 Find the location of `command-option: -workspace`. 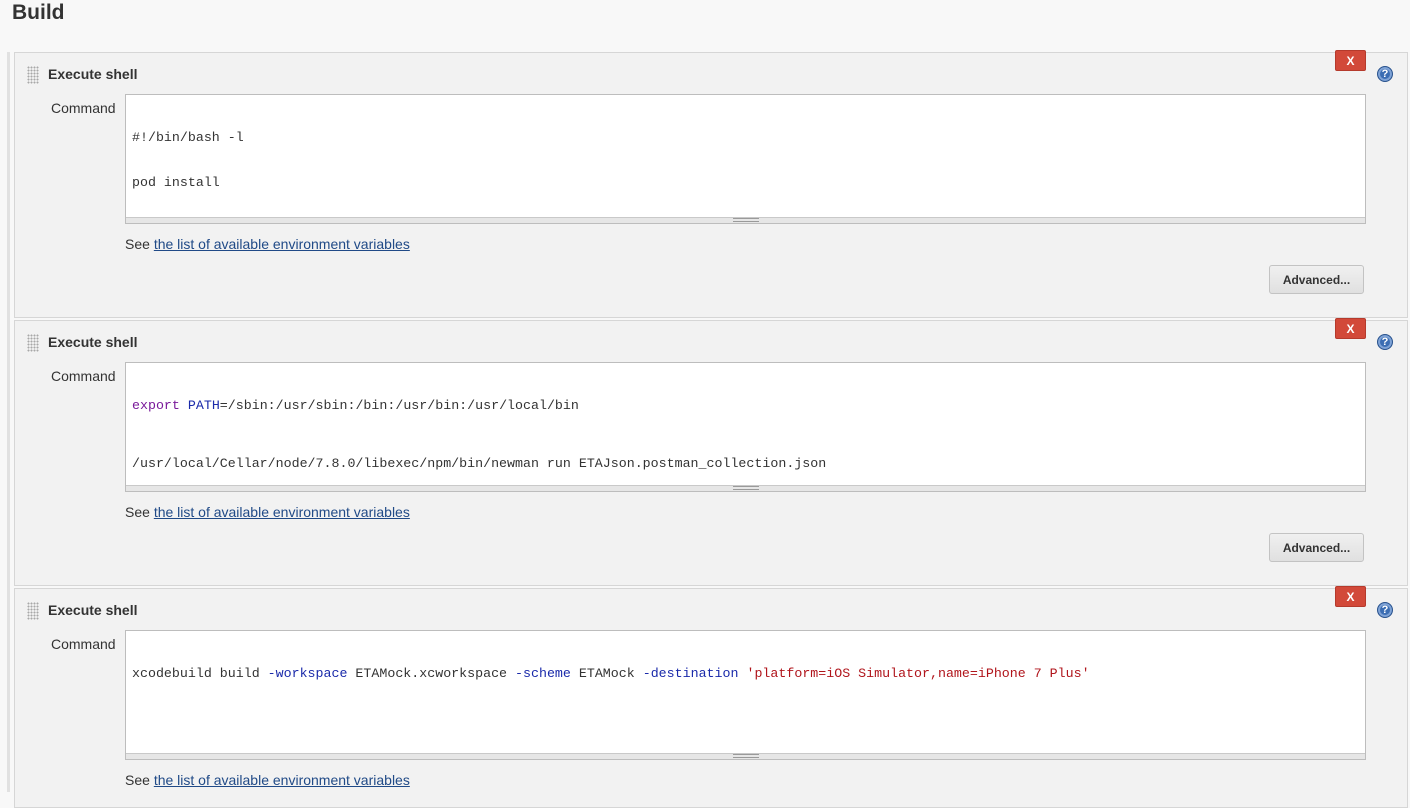

command-option: -workspace is located at coordinates (307, 673).